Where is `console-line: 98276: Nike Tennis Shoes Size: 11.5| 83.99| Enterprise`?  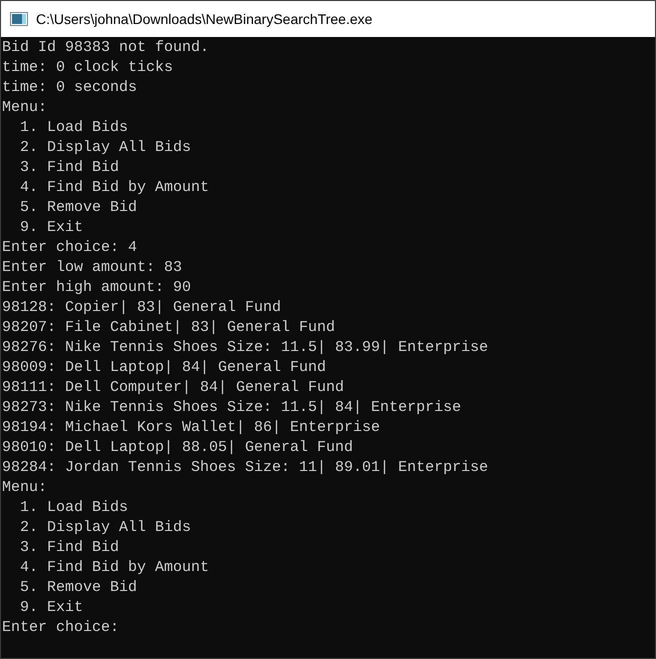 console-line: 98276: Nike Tennis Shoes Size: 11.5| 83.99| Enterprise is located at coordinates (245, 348).